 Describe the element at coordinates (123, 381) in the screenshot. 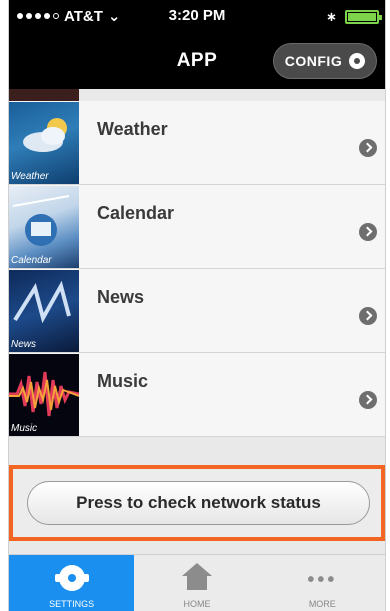

I see `list-item-label: Music` at that location.